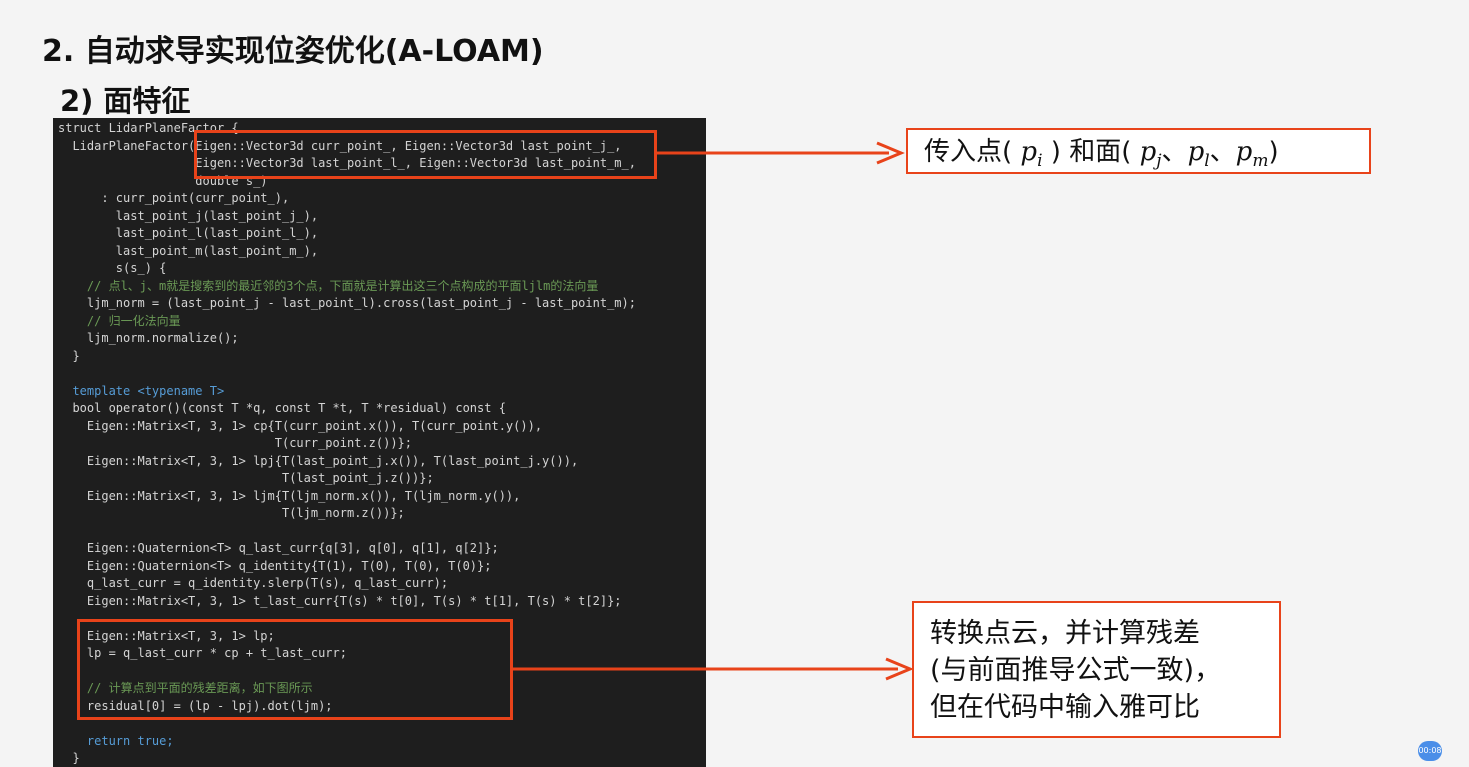 The width and height of the screenshot is (1469, 767). What do you see at coordinates (231, 513) in the screenshot?
I see `code-line: T(ljm_norm.z())};` at bounding box center [231, 513].